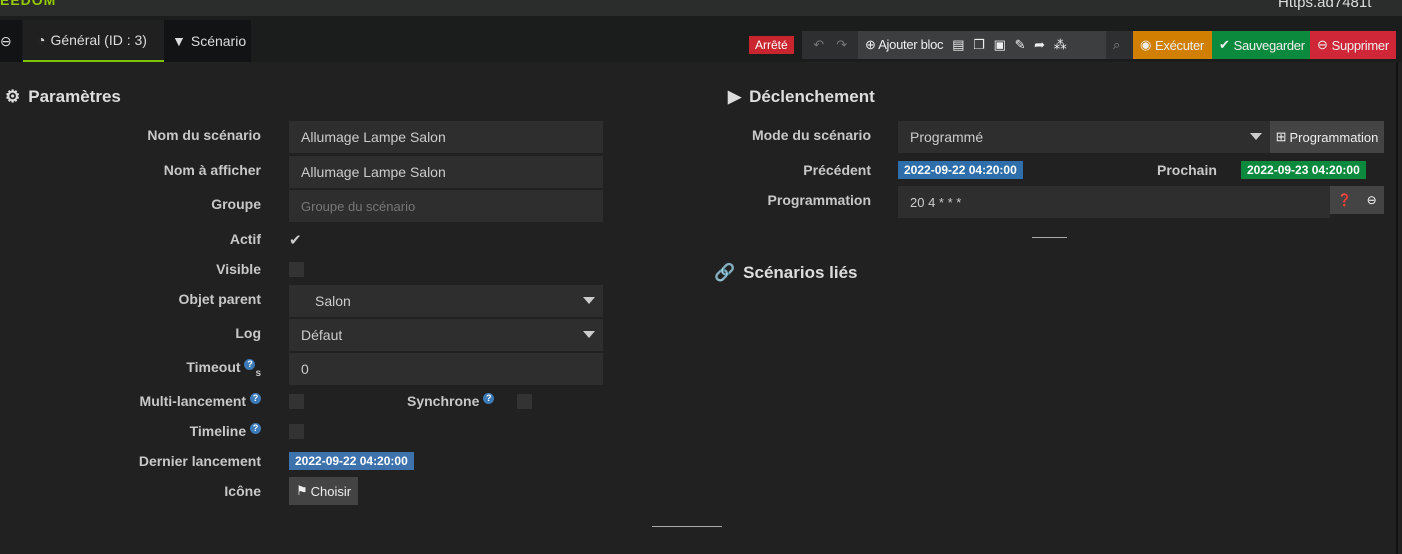 The image size is (1402, 554). What do you see at coordinates (725, 272) in the screenshot?
I see `link-icon: 🔗` at bounding box center [725, 272].